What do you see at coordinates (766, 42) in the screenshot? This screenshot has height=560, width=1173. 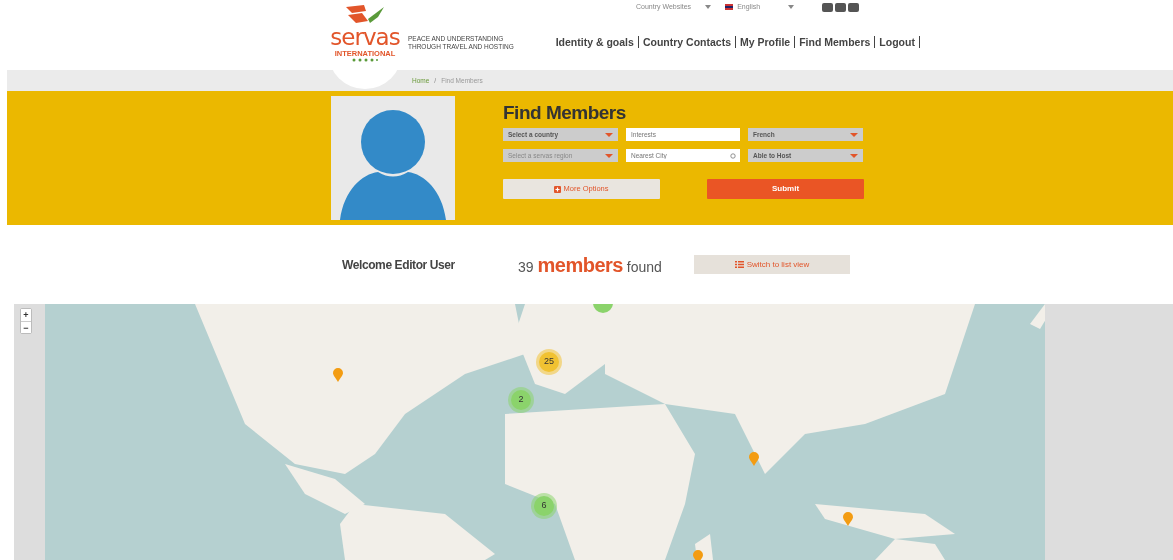 I see `nav-link: My Profile` at bounding box center [766, 42].